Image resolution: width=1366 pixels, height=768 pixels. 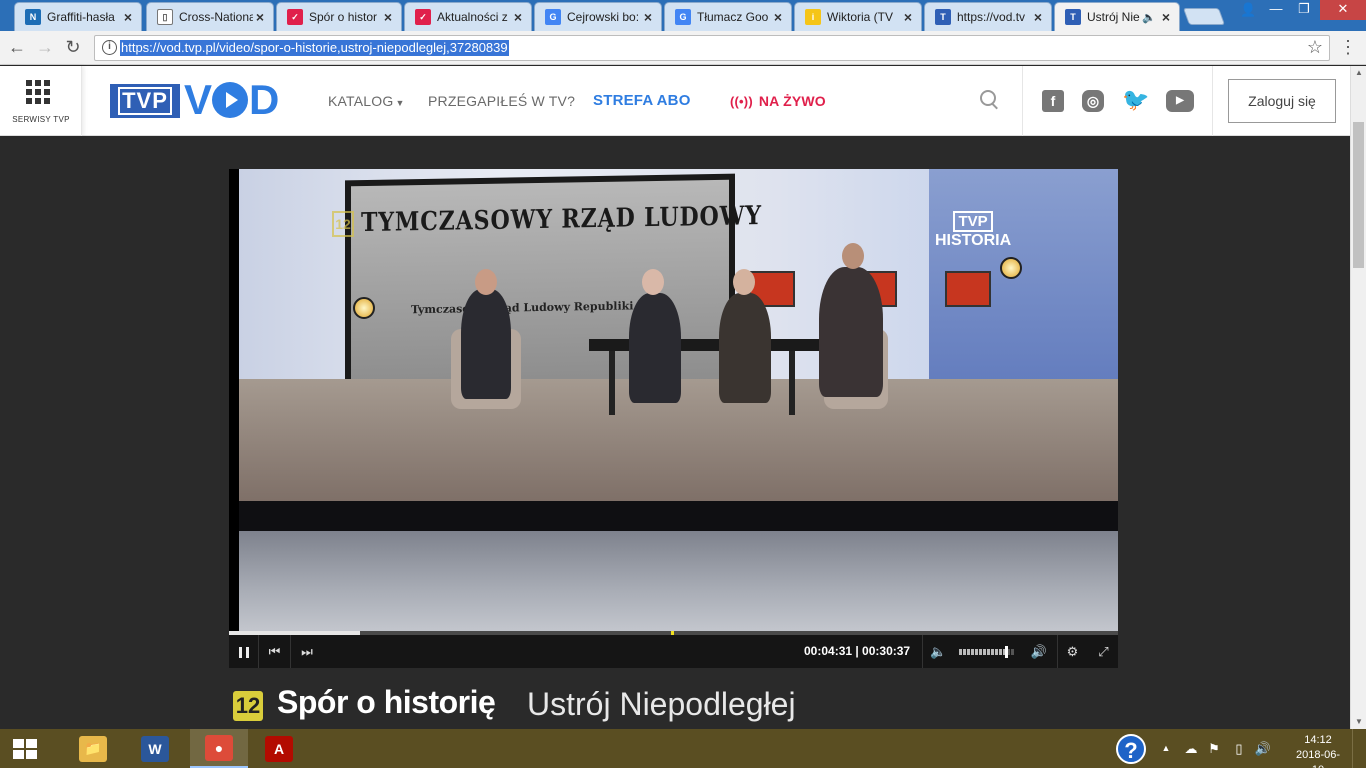 What do you see at coordinates (1180, 101) in the screenshot?
I see `youtube-icon: ▶` at bounding box center [1180, 101].